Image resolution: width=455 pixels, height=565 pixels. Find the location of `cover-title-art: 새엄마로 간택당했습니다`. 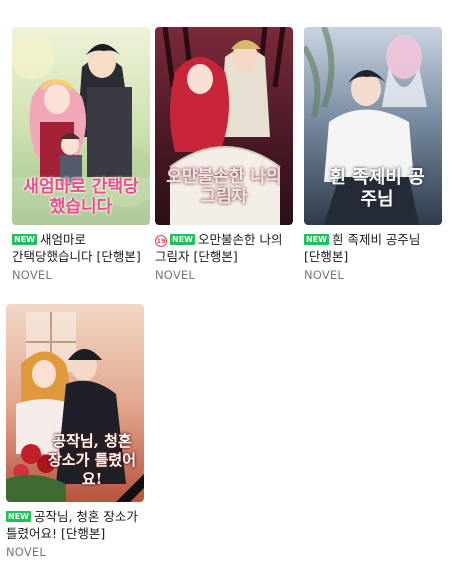

cover-title-art: 새엄마로 간택당했습니다 is located at coordinates (81, 197).